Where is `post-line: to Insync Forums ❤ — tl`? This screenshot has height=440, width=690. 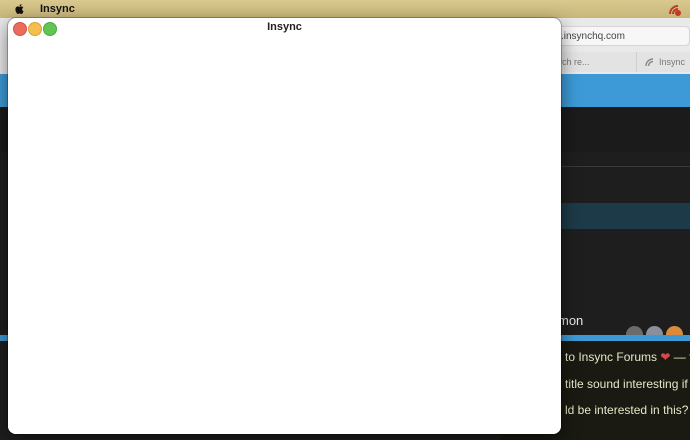 post-line: to Insync Forums ❤ — tl is located at coordinates (627, 357).